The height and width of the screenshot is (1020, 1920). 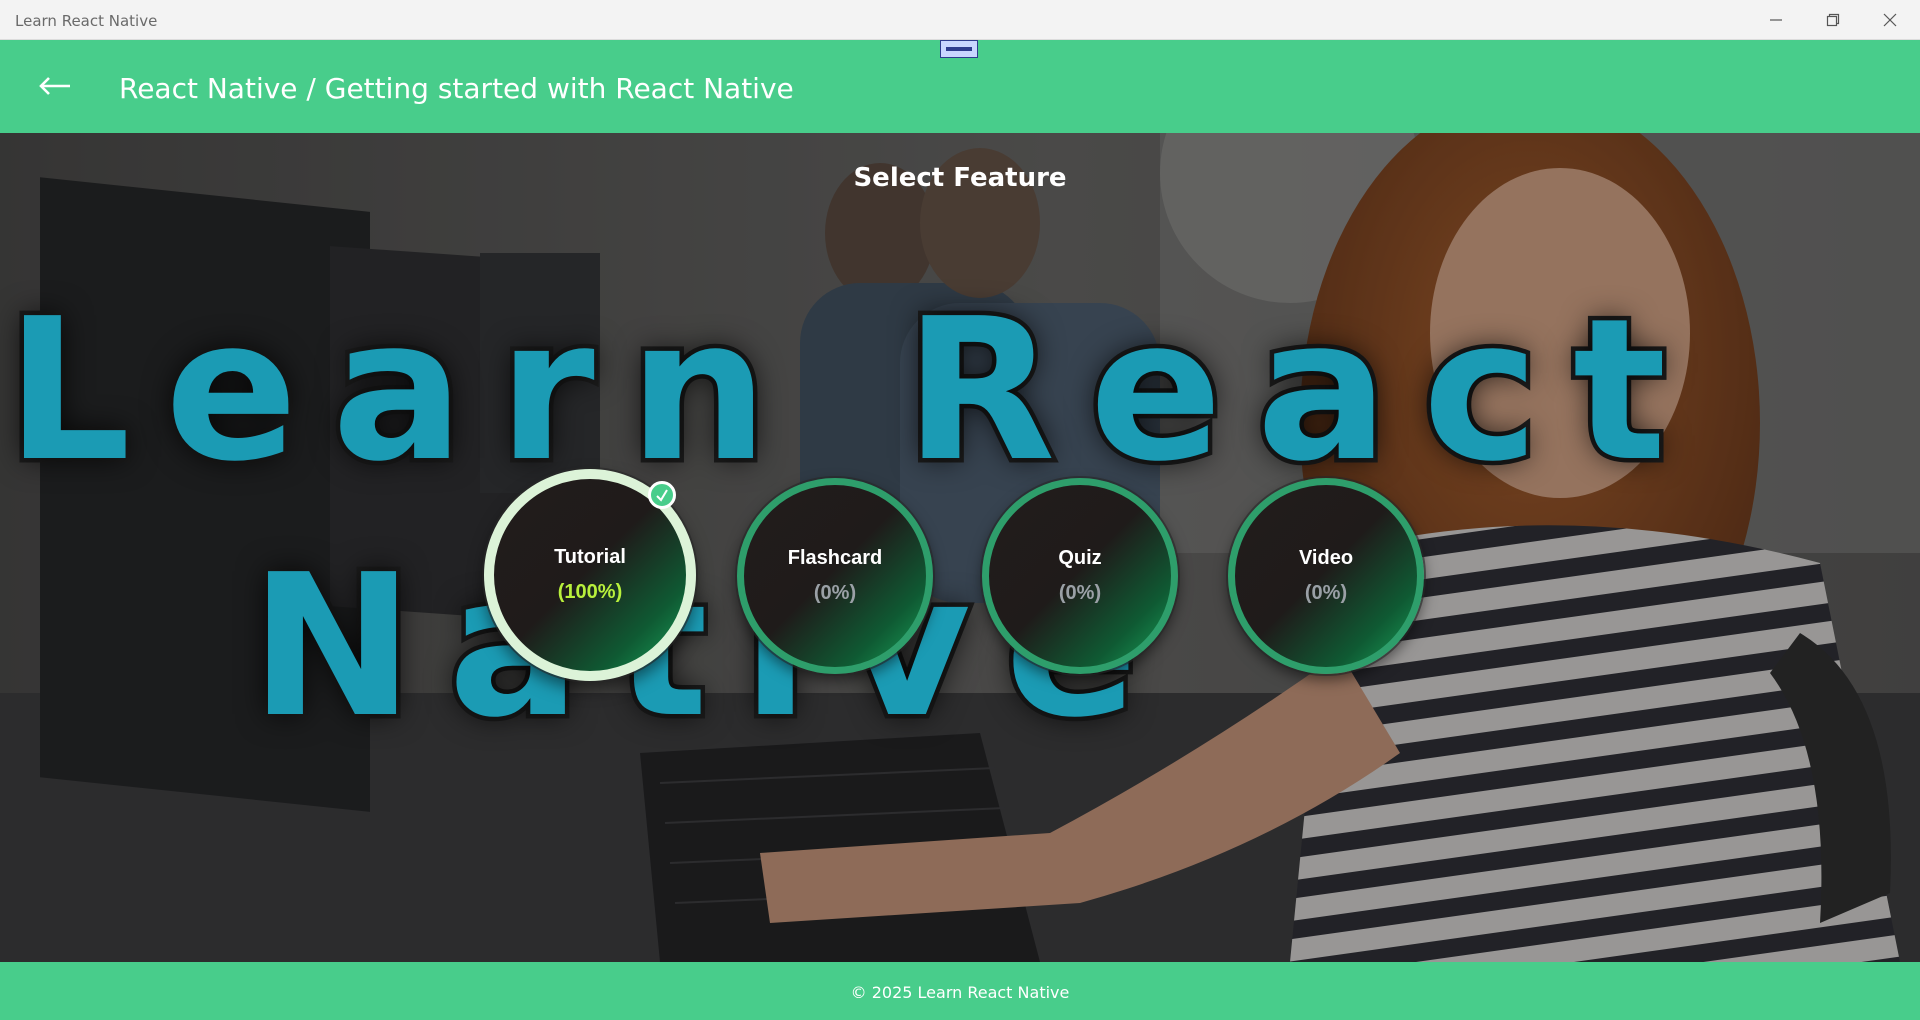 I want to click on restore-icon, so click(x=1833, y=20).